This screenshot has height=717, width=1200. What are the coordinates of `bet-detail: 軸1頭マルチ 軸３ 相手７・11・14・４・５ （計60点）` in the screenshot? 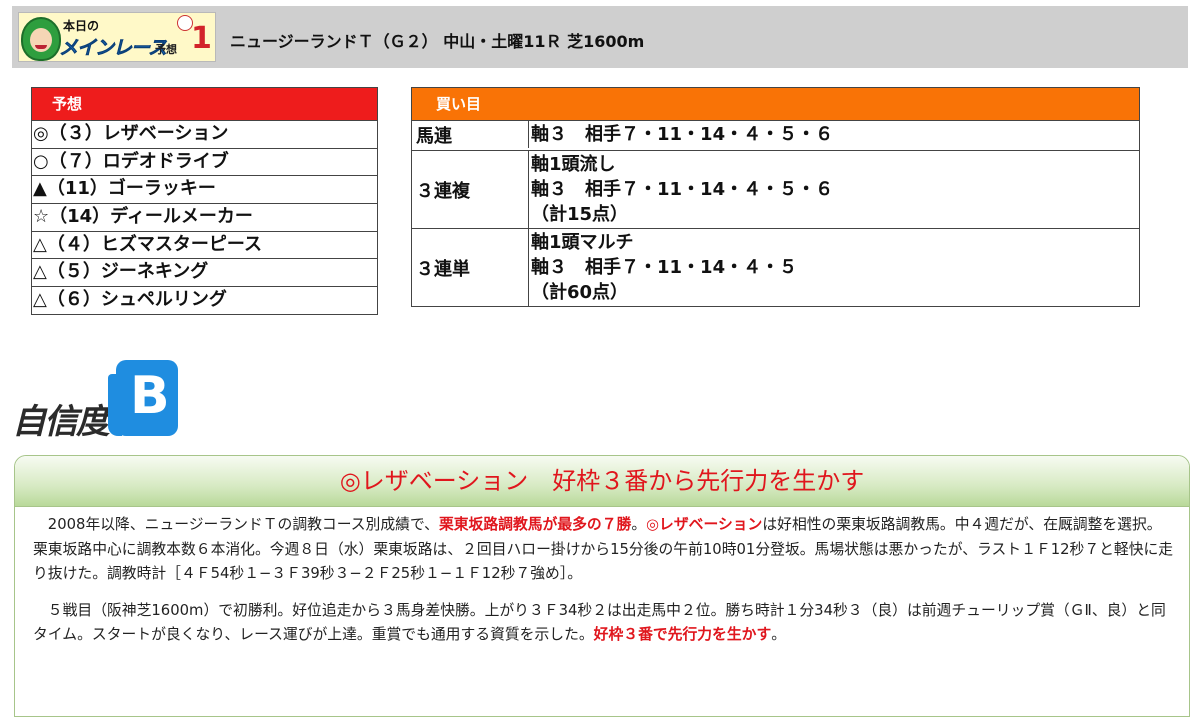 It's located at (834, 267).